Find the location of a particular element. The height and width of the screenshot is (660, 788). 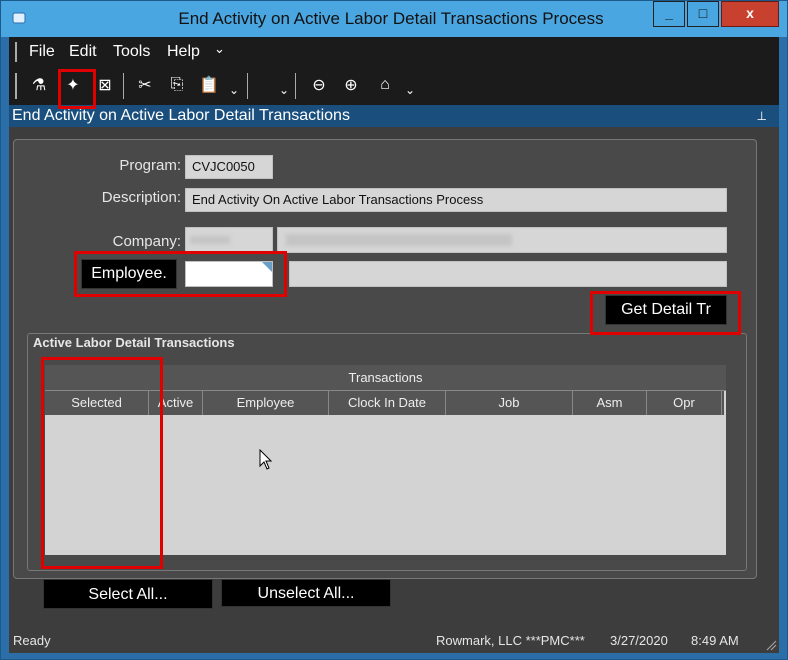

toolbar-dropdown-icon: ⌄ is located at coordinates (284, 90).